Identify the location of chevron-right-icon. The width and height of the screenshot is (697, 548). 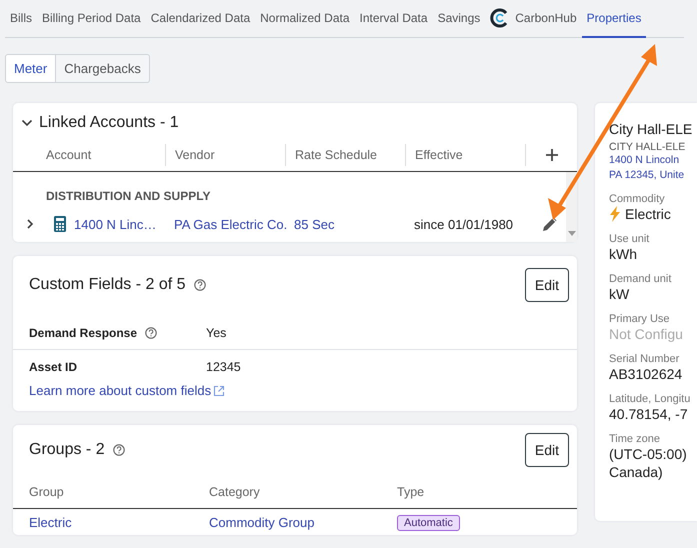
(29, 224).